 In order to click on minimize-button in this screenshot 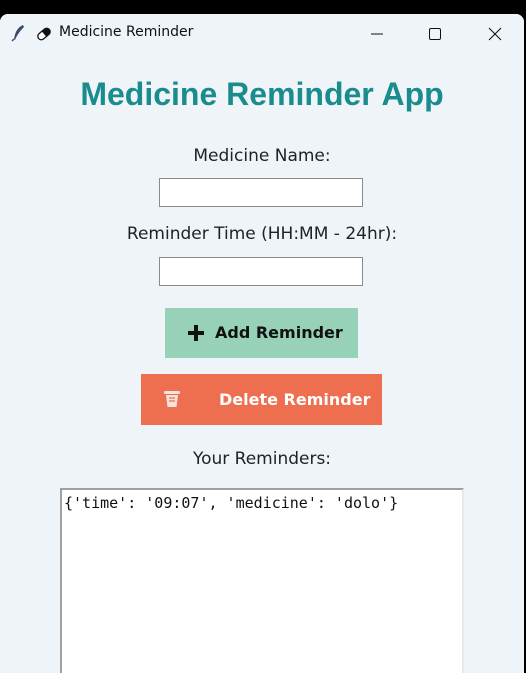, I will do `click(377, 34)`.